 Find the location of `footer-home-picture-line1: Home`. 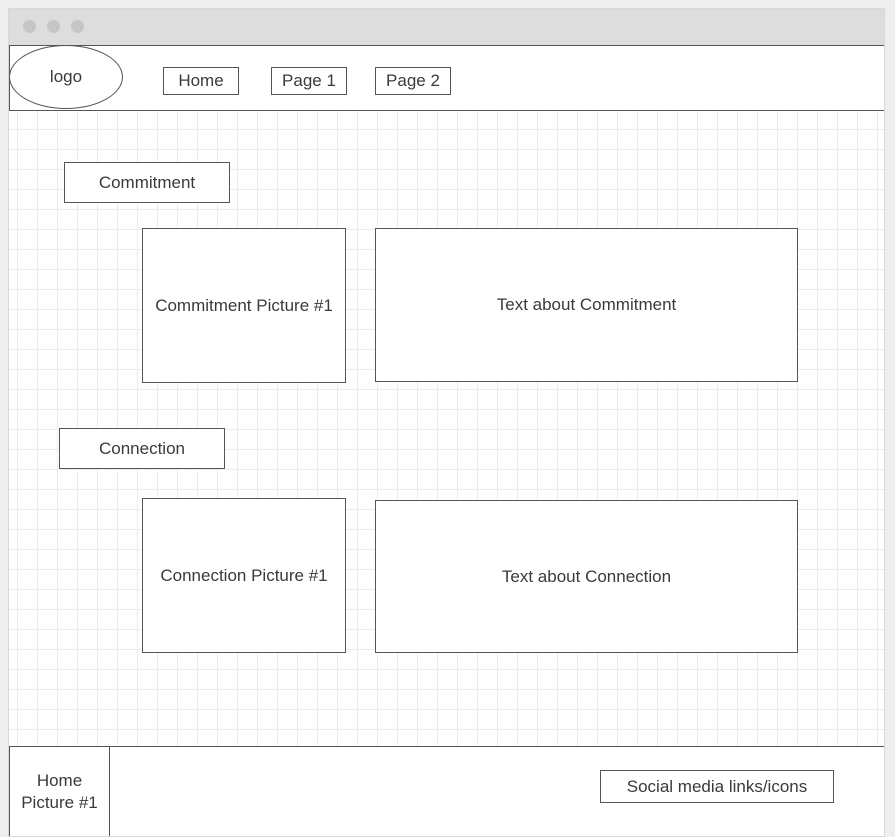

footer-home-picture-line1: Home is located at coordinates (59, 780).